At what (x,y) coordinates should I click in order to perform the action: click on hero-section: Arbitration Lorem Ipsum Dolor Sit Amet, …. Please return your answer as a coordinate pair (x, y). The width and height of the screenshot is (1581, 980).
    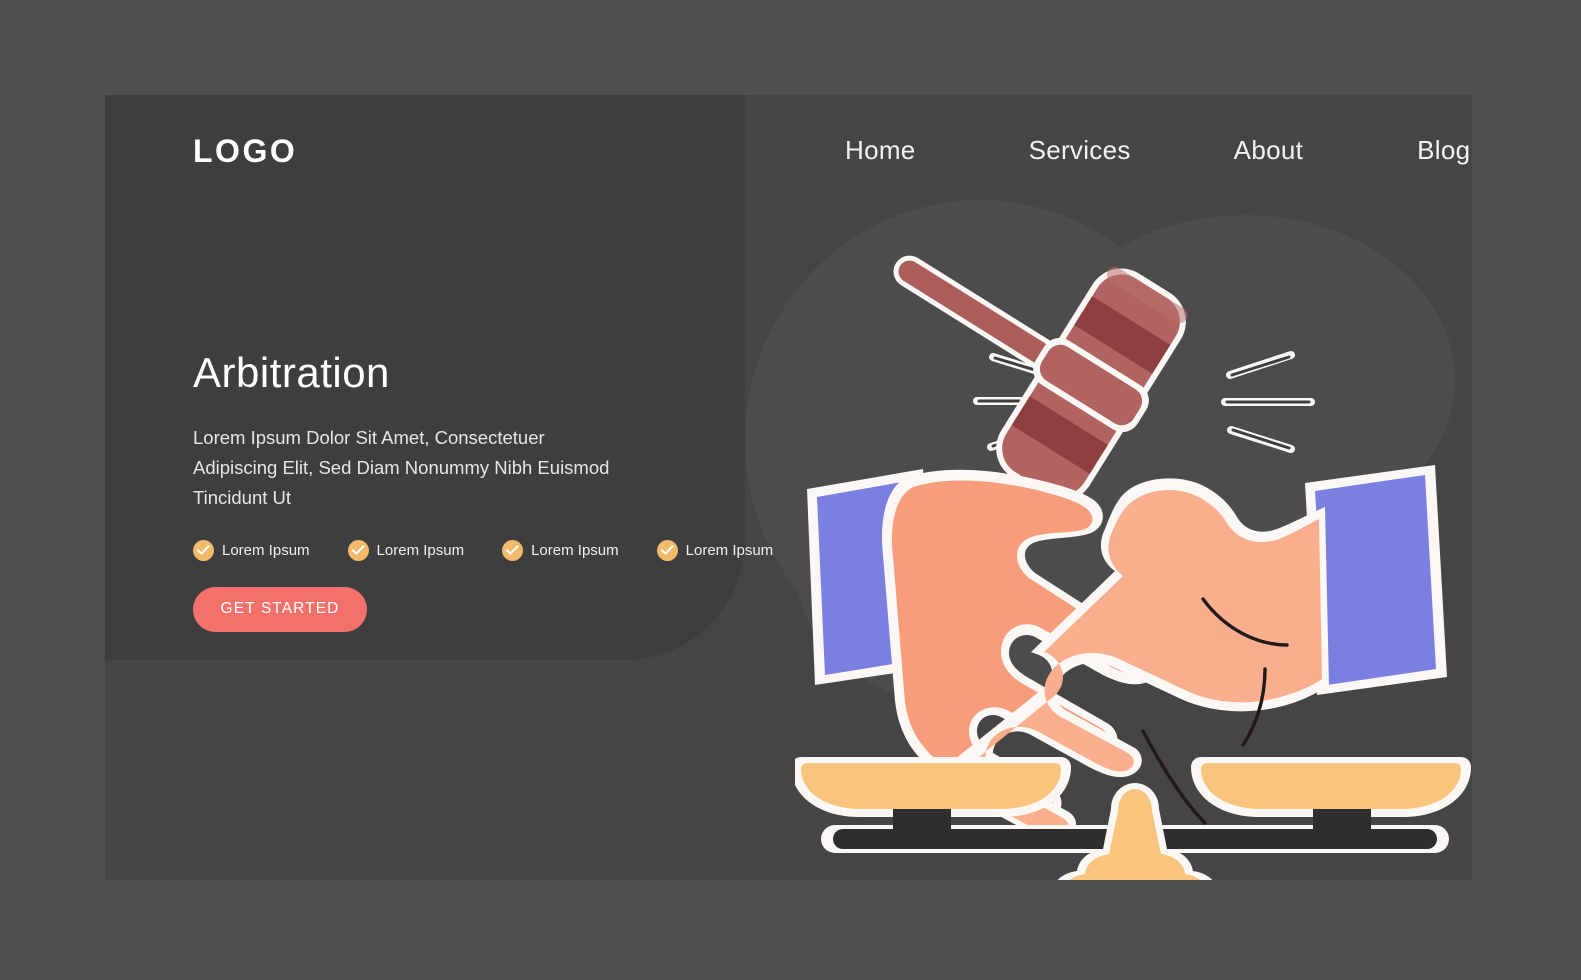
    Looking at the image, I should click on (483, 490).